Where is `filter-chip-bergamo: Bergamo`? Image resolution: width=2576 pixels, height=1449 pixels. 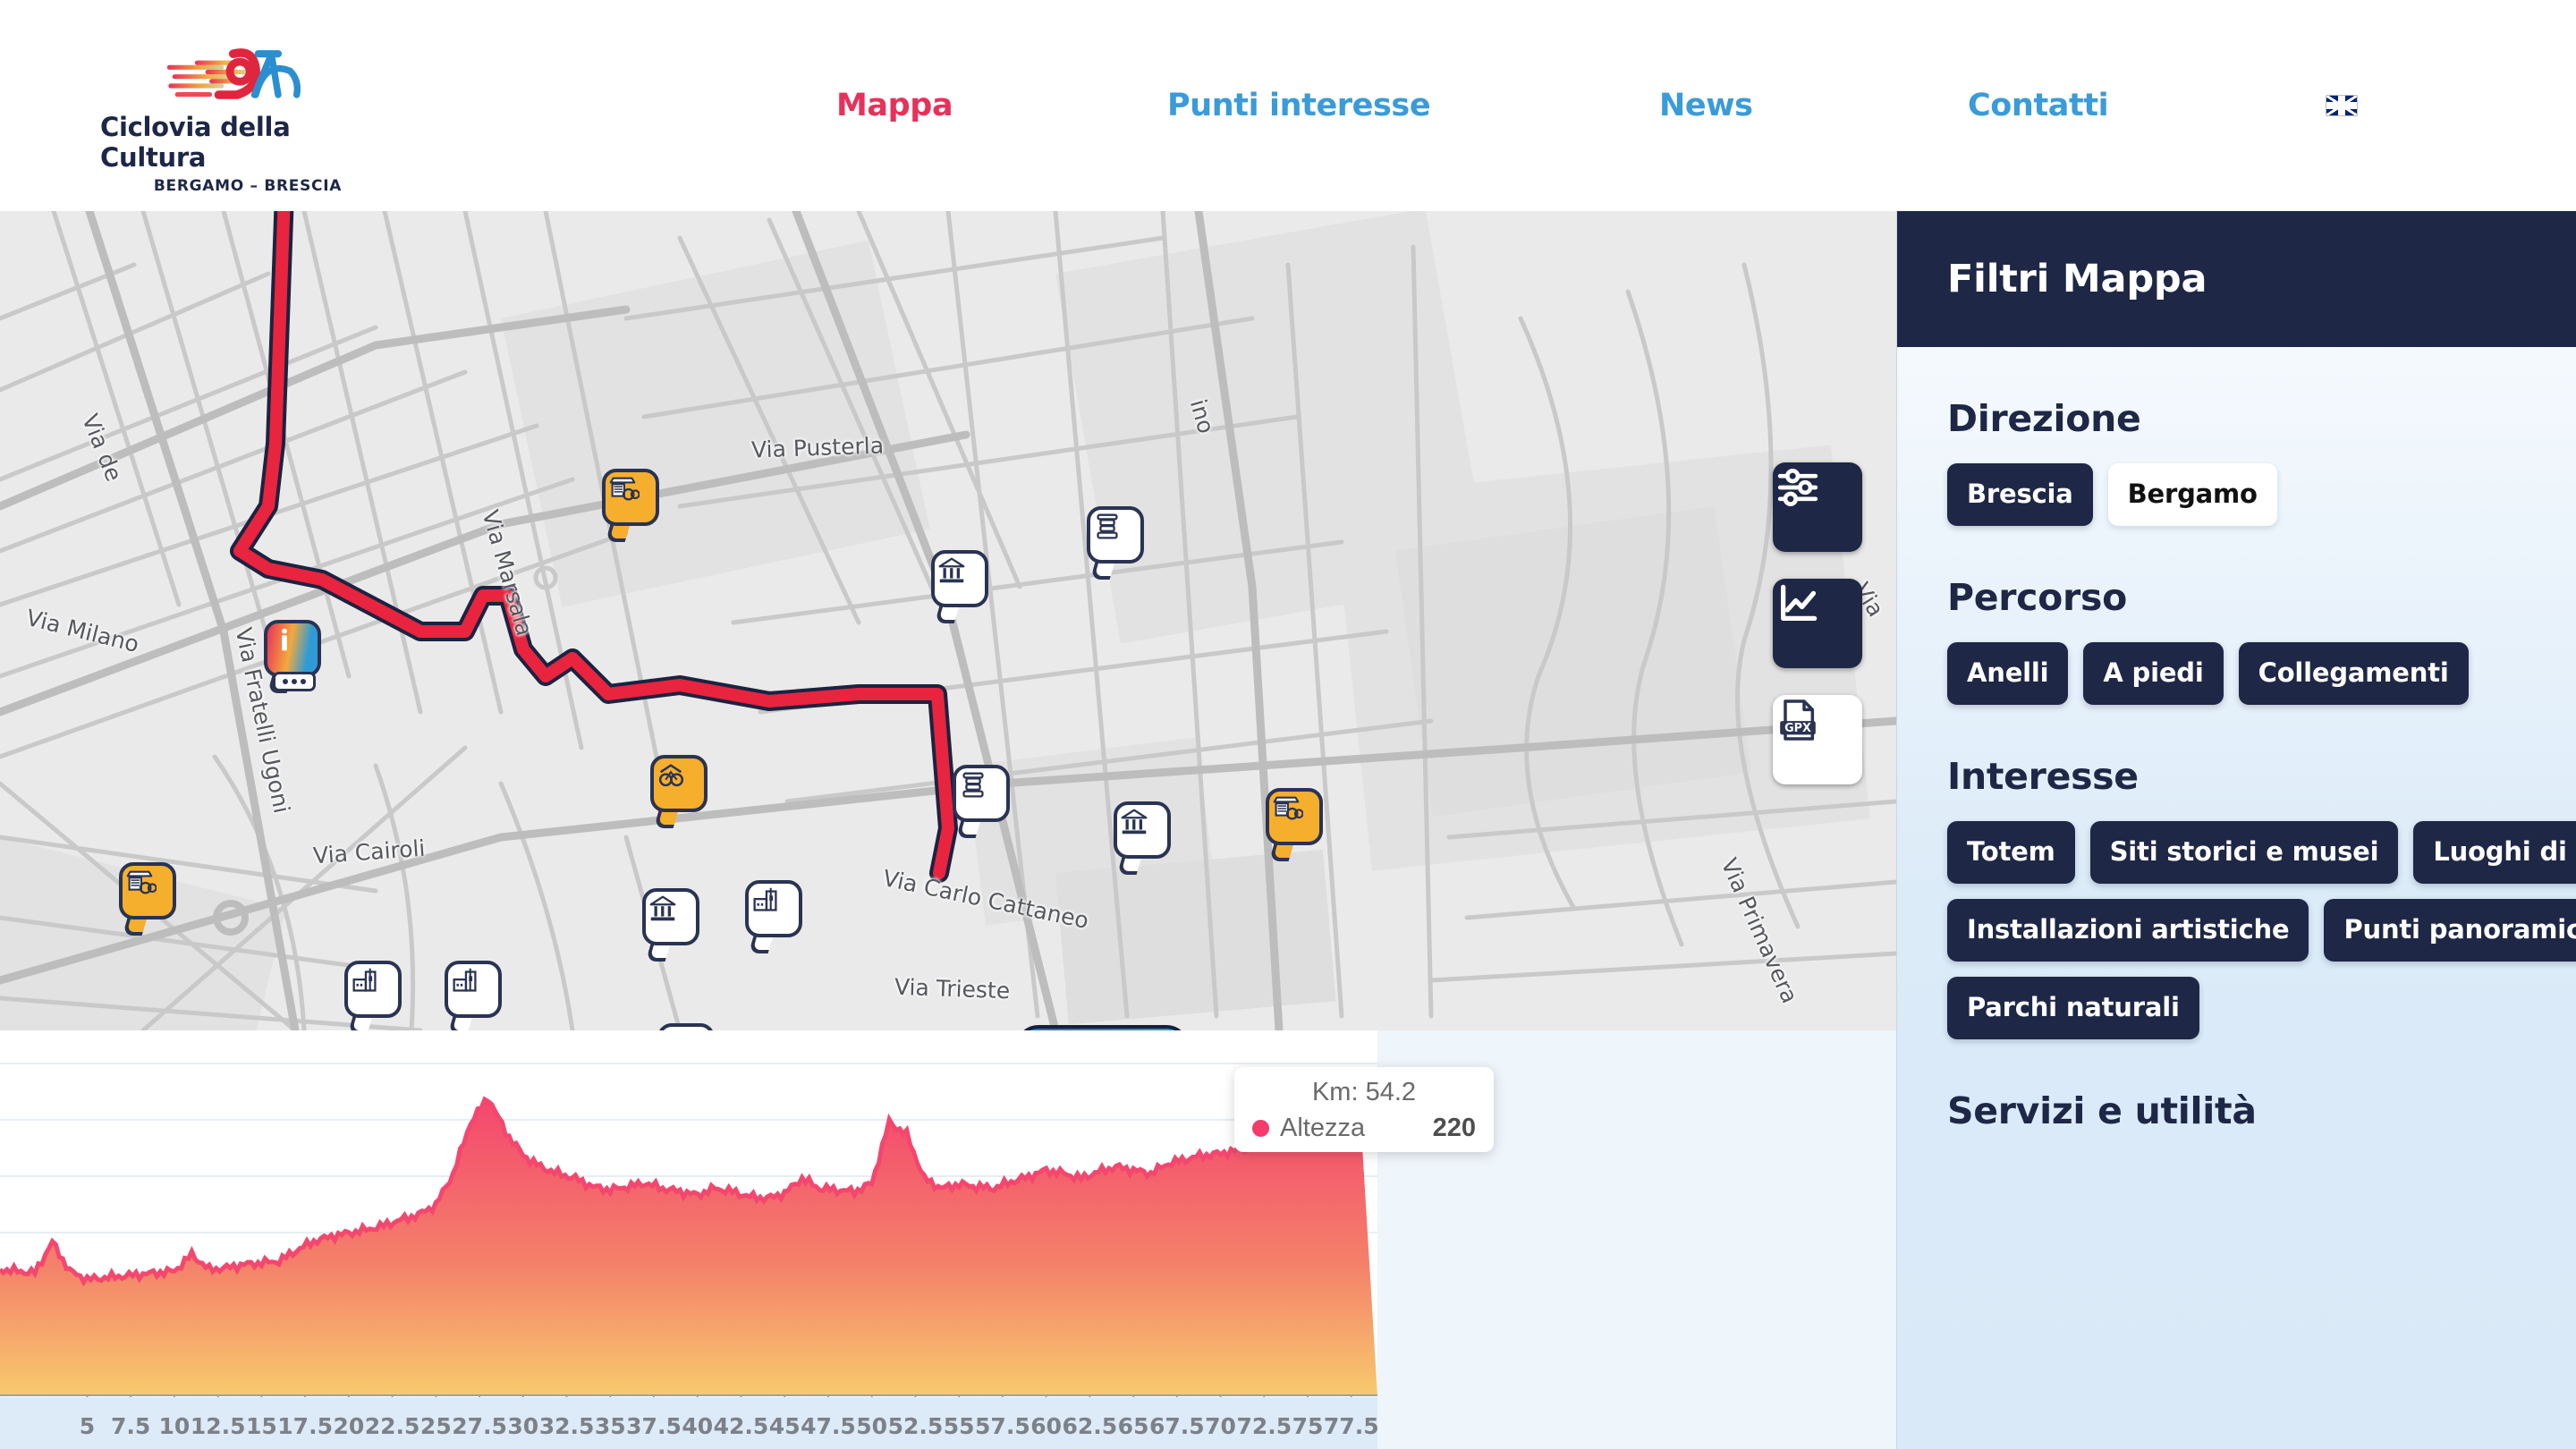 filter-chip-bergamo: Bergamo is located at coordinates (2192, 494).